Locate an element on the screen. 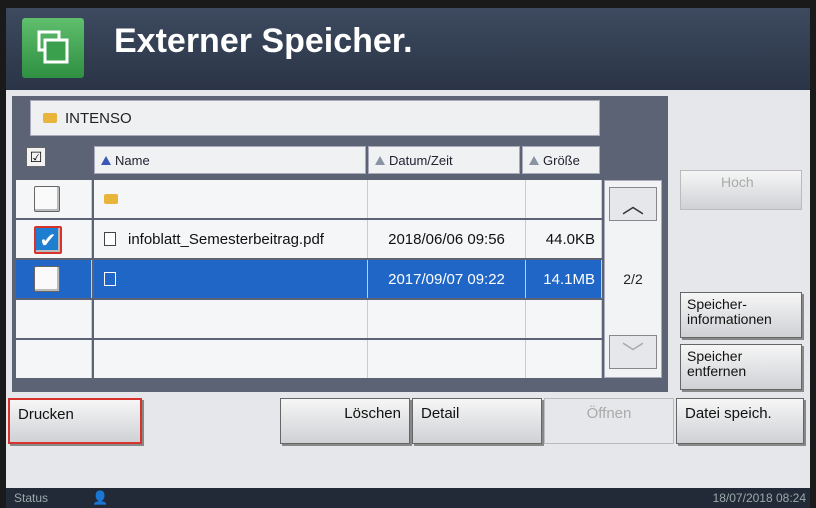  page-indicator: 2/2 is located at coordinates (633, 279).